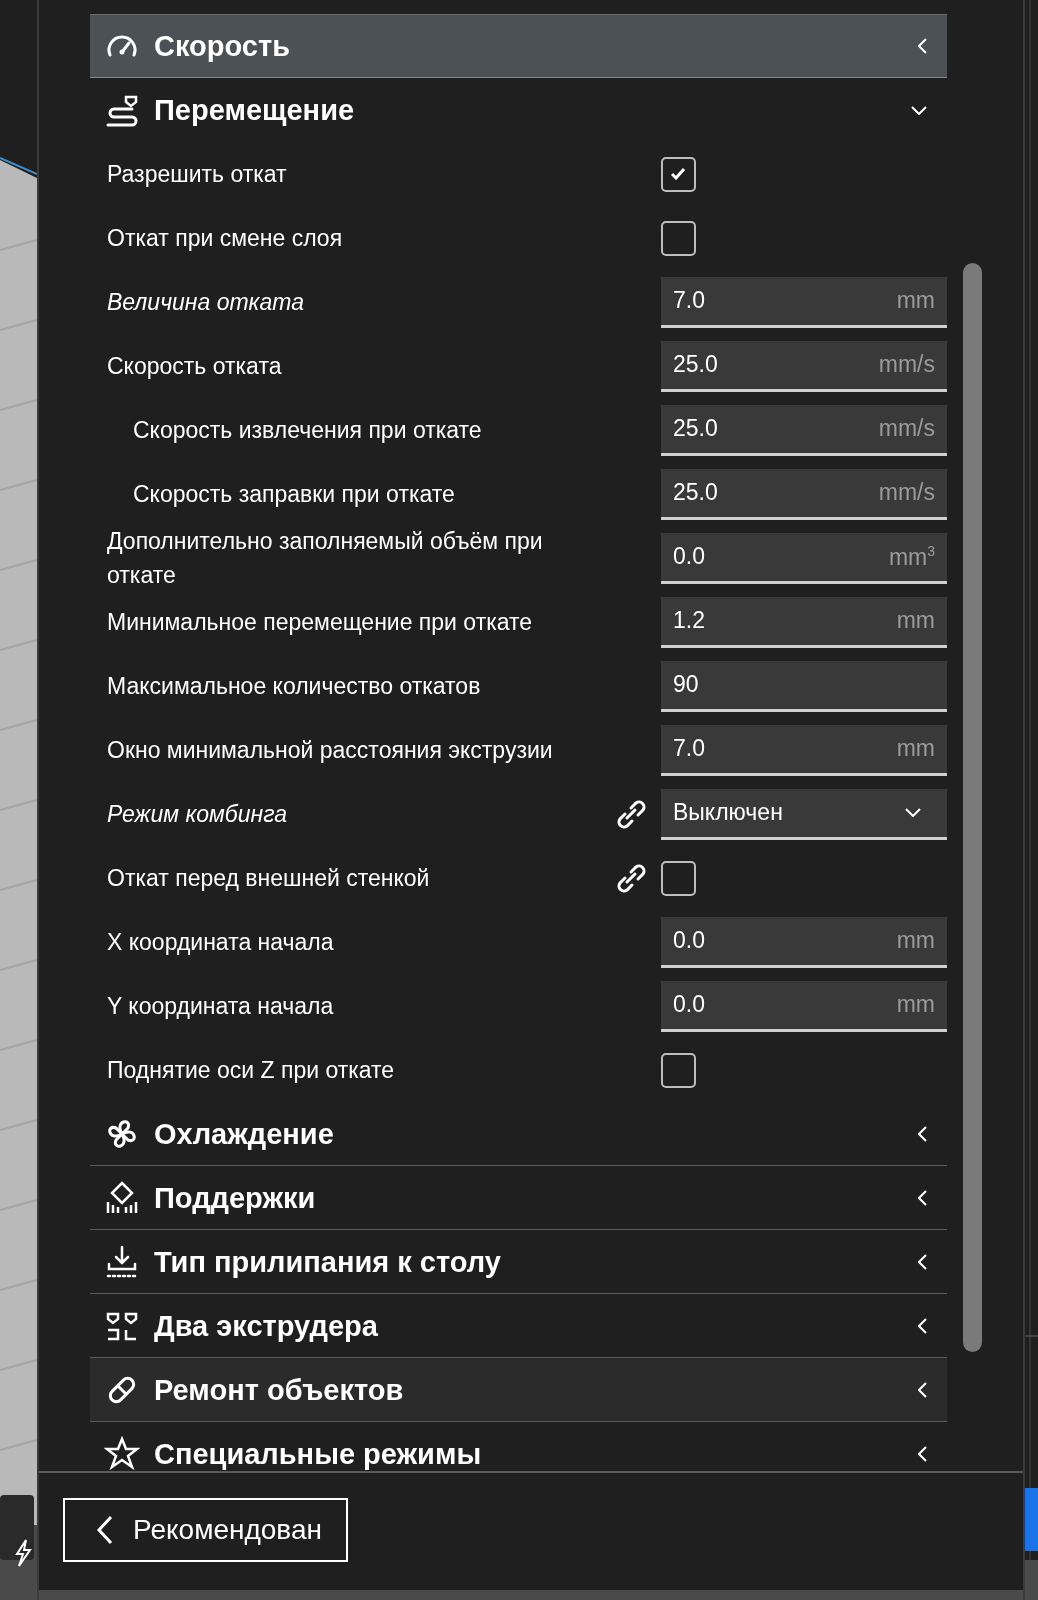 The height and width of the screenshot is (1600, 1038). Describe the element at coordinates (197, 174) in the screenshot. I see `setting-label: Разрешить откат` at that location.